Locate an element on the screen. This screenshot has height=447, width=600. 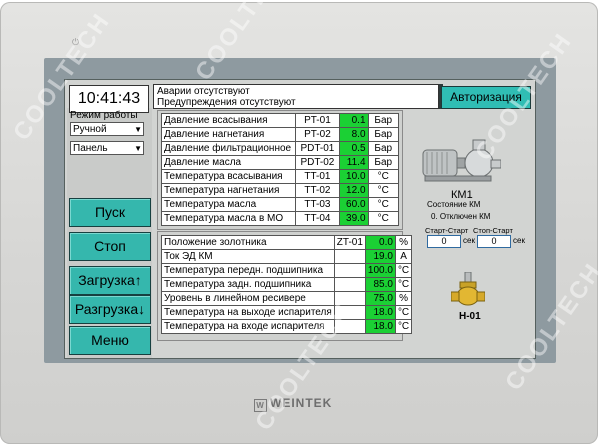
table-row: Температура всасывания TT-01 10.0 °C is located at coordinates (280, 176).